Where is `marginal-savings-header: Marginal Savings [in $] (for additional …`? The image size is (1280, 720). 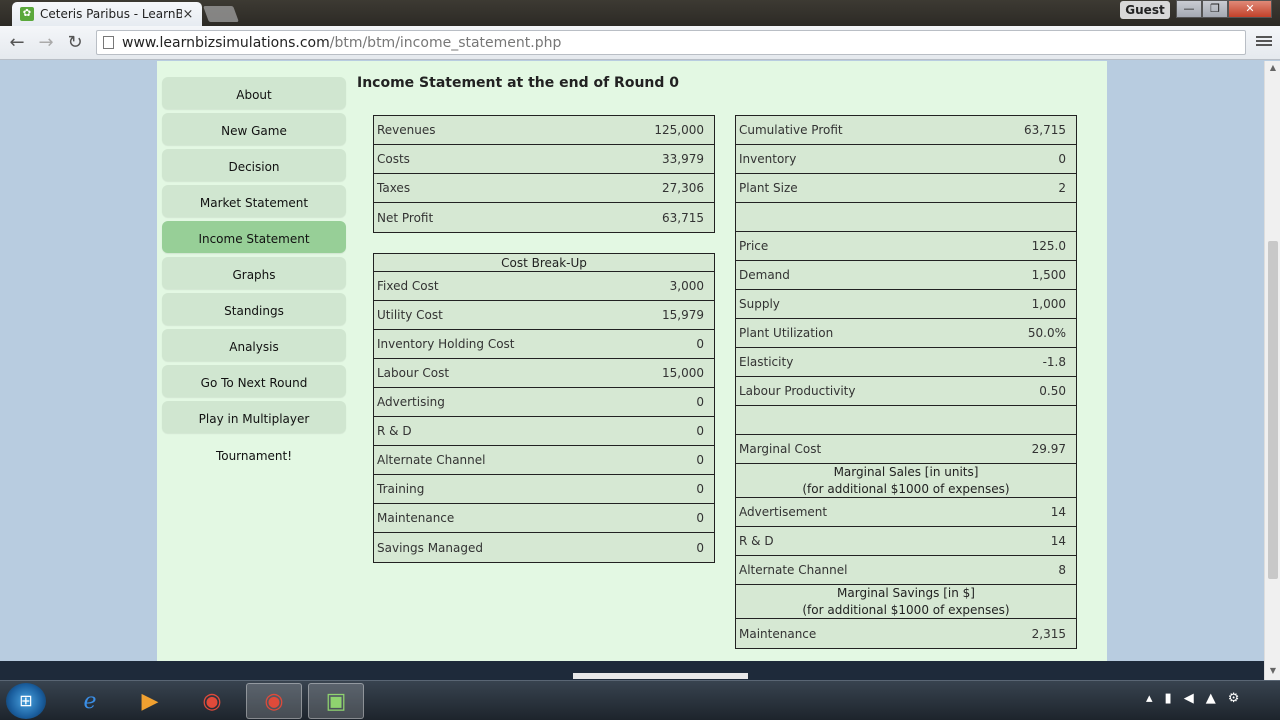
marginal-savings-header: Marginal Savings [in $] (for additional … is located at coordinates (906, 602).